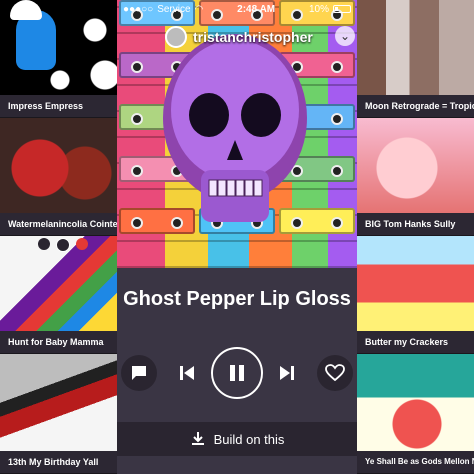  I want to click on track-tile: Ye Shall Be as Gods Mellon Now 'ol, so click(415, 414).